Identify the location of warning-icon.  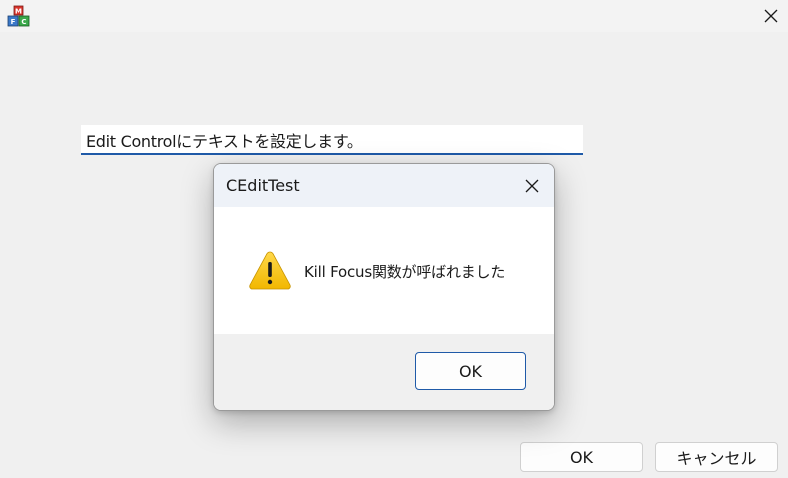
(270, 271).